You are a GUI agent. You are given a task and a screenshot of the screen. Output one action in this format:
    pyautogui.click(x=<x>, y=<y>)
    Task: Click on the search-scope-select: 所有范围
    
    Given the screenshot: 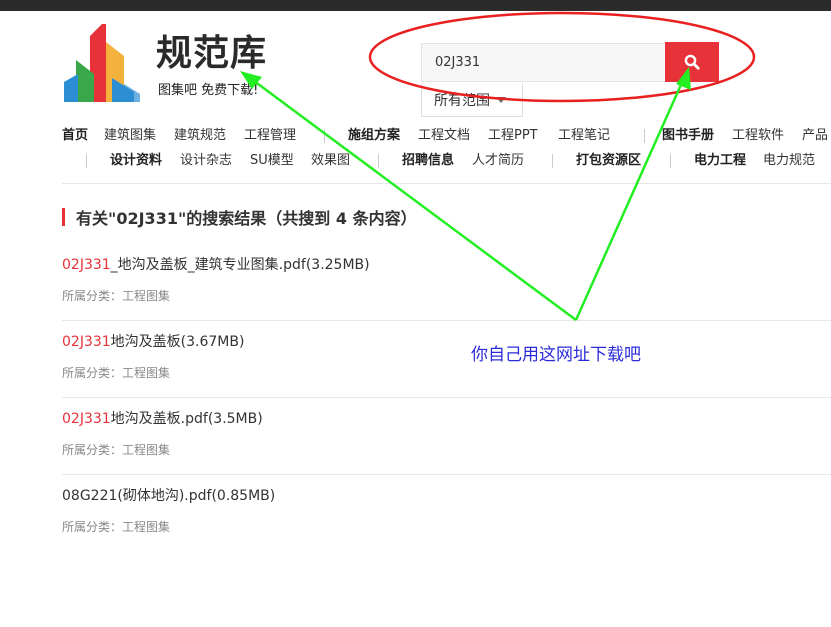 What is the action you would take?
    pyautogui.click(x=472, y=100)
    